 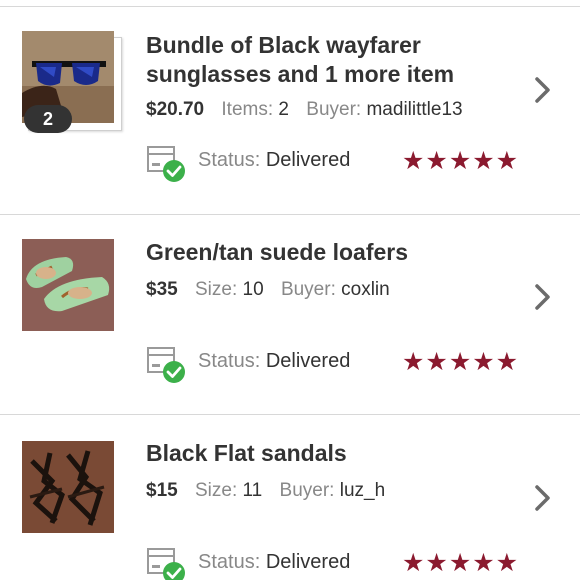 I want to click on buyer-value: madilittle13, so click(x=414, y=109).